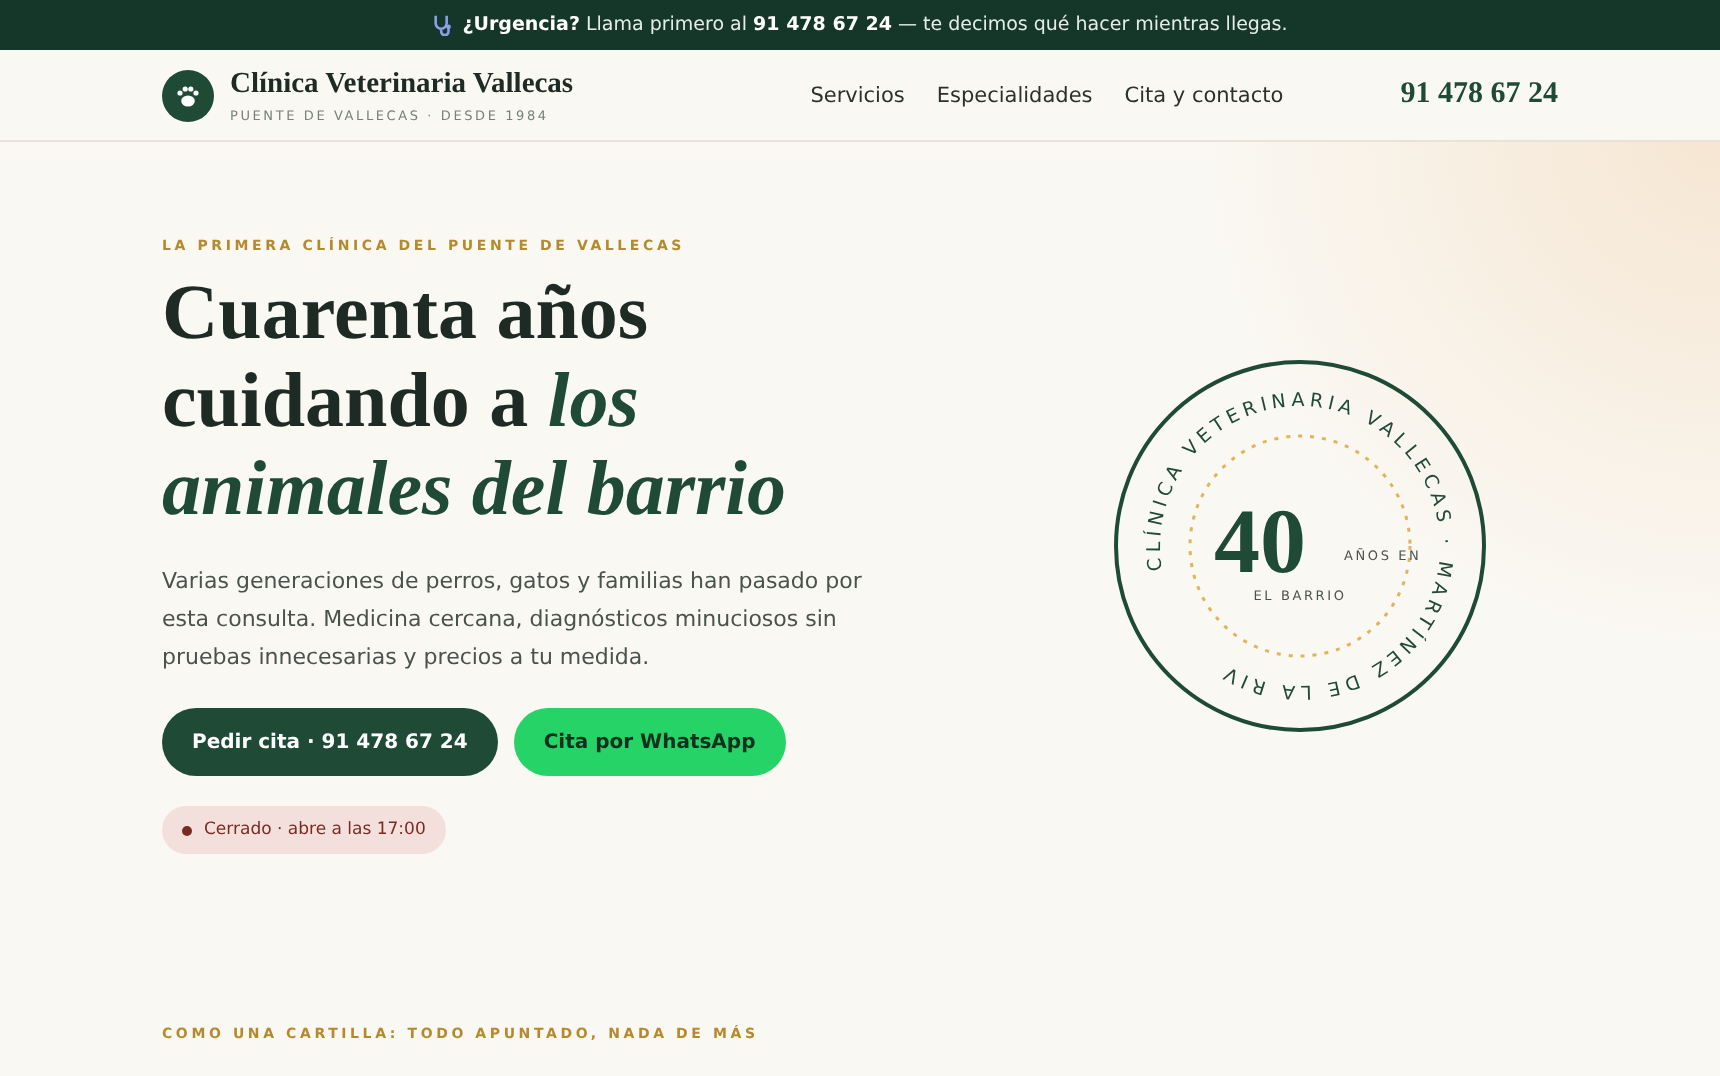 The height and width of the screenshot is (1076, 1720). What do you see at coordinates (875, 25) in the screenshot?
I see `alert-text: ¿Urgencia? Llama primero al 91 478 67 24 — te decimos qué hacer mientras llegas.` at bounding box center [875, 25].